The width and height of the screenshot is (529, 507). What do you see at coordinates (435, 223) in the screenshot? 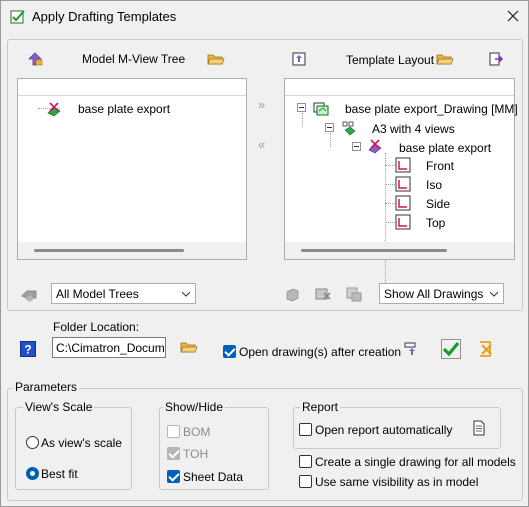
I see `view-node-top: Top` at bounding box center [435, 223].